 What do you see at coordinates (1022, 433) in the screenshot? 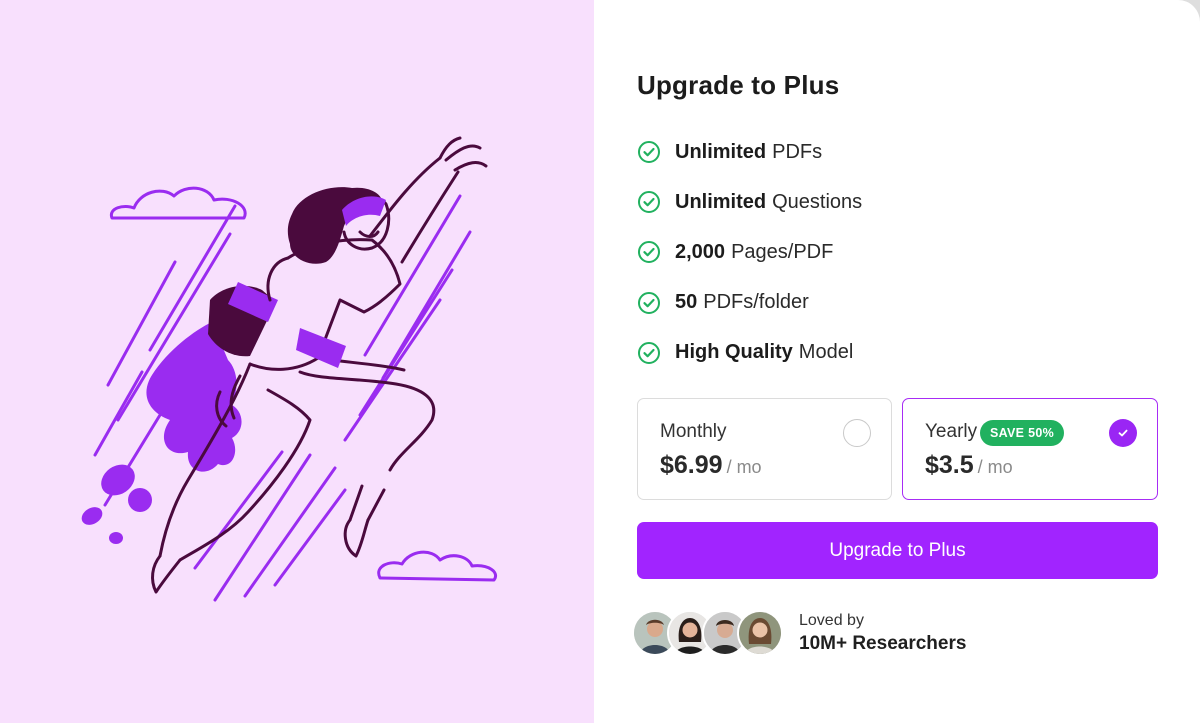
I see `save-badge: SAVE 50%` at bounding box center [1022, 433].